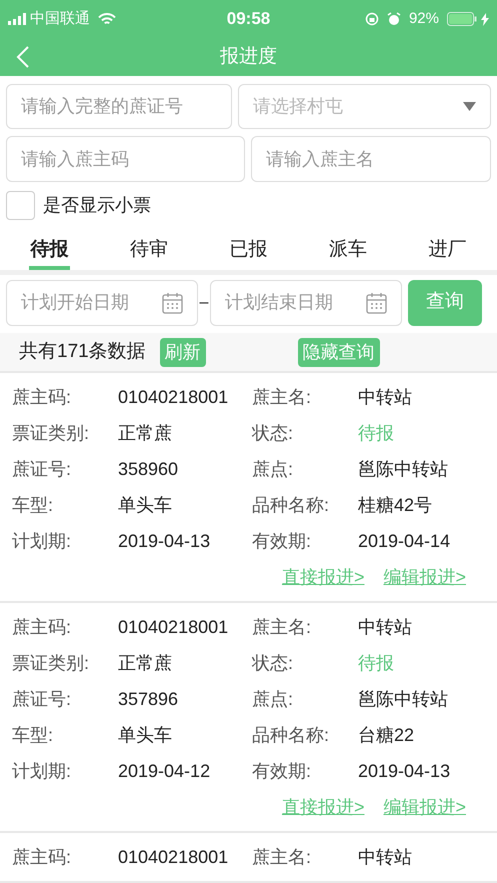 The height and width of the screenshot is (883, 497). What do you see at coordinates (107, 19) in the screenshot?
I see `wifi-icon` at bounding box center [107, 19].